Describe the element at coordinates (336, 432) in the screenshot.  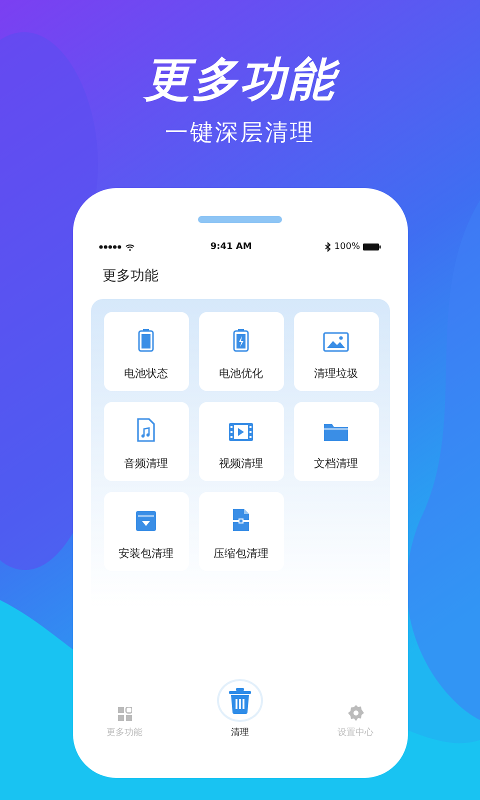
I see `folder-icon` at that location.